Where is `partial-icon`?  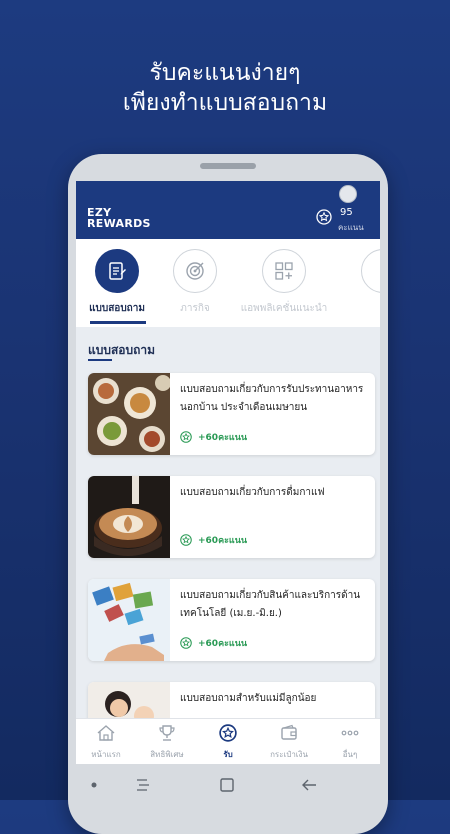 partial-icon is located at coordinates (370, 271).